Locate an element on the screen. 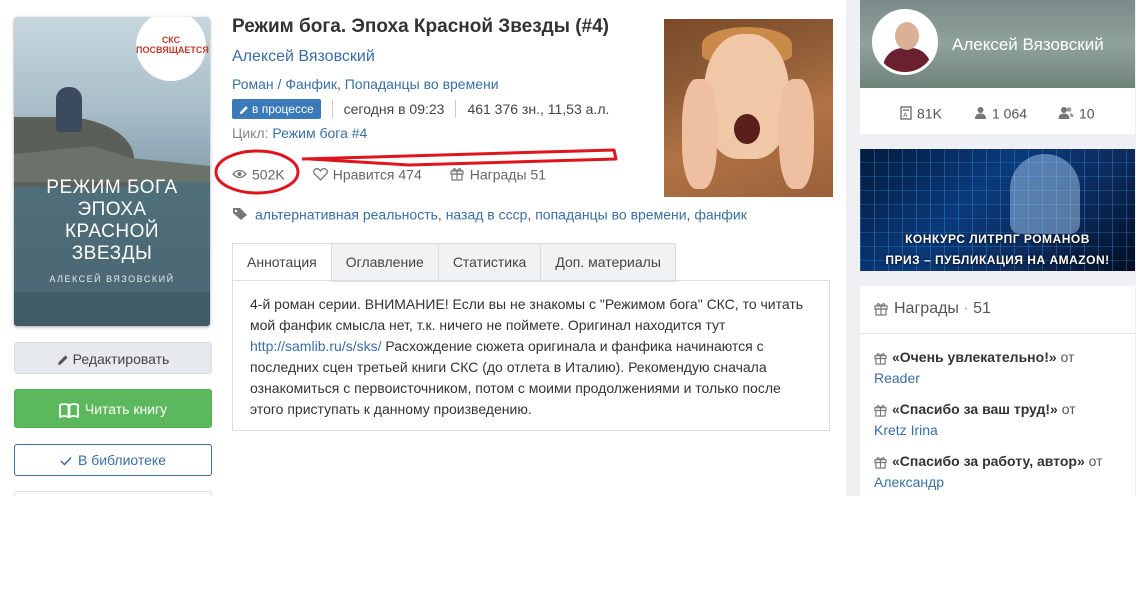 The height and width of the screenshot is (600, 1136). tag-icon is located at coordinates (240, 214).